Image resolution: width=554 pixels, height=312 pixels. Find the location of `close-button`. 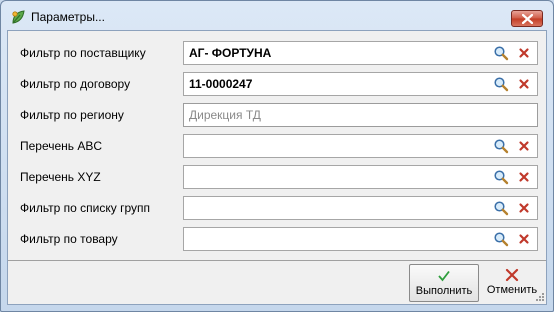

close-button is located at coordinates (527, 18).